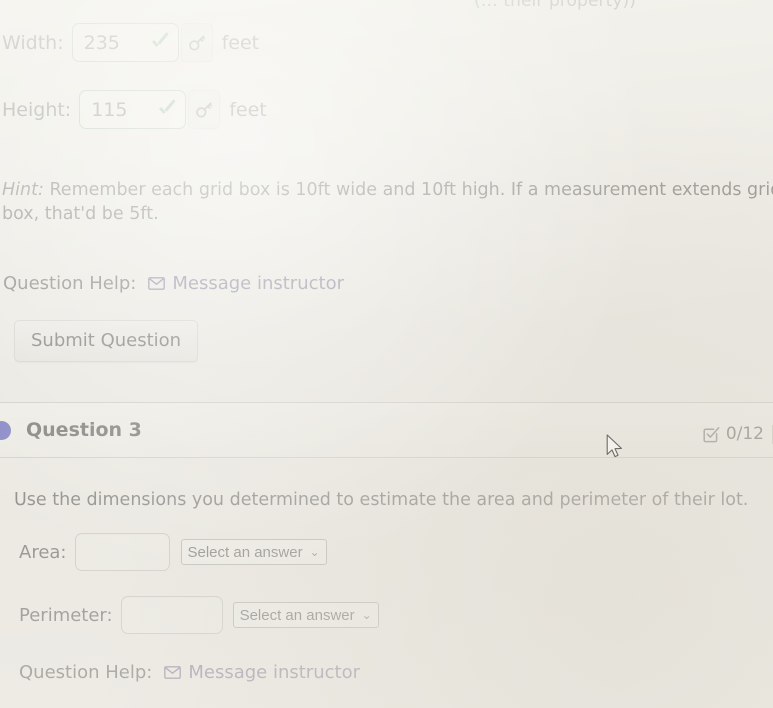 Image resolution: width=773 pixels, height=708 pixels. I want to click on question3-title: Question 3, so click(84, 430).